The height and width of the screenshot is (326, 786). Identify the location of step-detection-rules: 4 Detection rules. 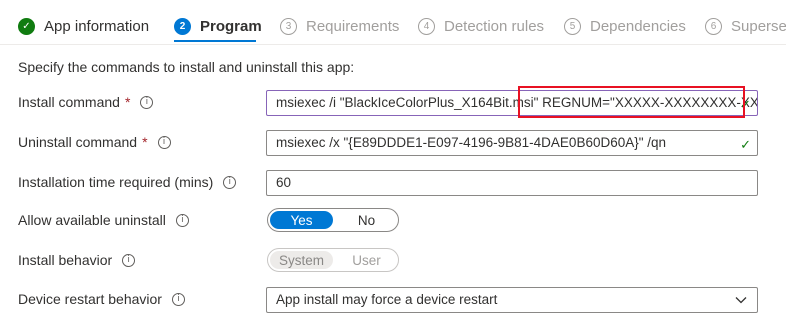
(481, 26).